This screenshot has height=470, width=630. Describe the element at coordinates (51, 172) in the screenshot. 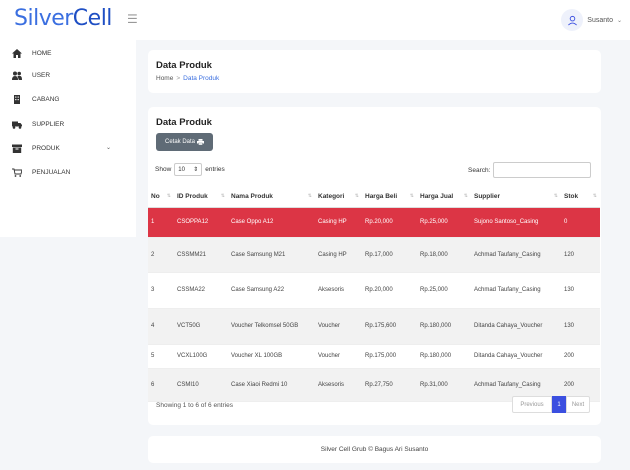

I see `sidebar-item-label: PENJUALAN` at that location.